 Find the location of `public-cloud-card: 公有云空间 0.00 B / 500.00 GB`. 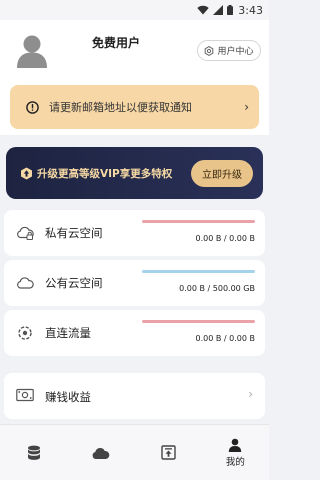

public-cloud-card: 公有云空间 0.00 B / 500.00 GB is located at coordinates (134, 283).